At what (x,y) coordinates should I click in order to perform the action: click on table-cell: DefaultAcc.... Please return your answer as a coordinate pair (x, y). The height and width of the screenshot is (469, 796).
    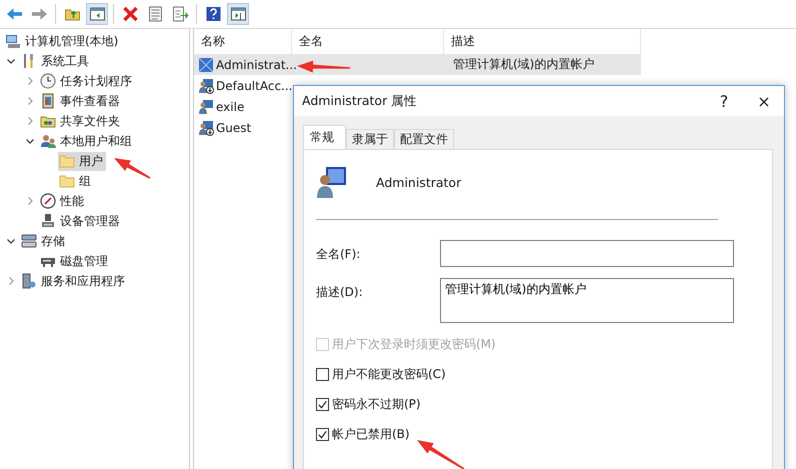
    Looking at the image, I should click on (254, 85).